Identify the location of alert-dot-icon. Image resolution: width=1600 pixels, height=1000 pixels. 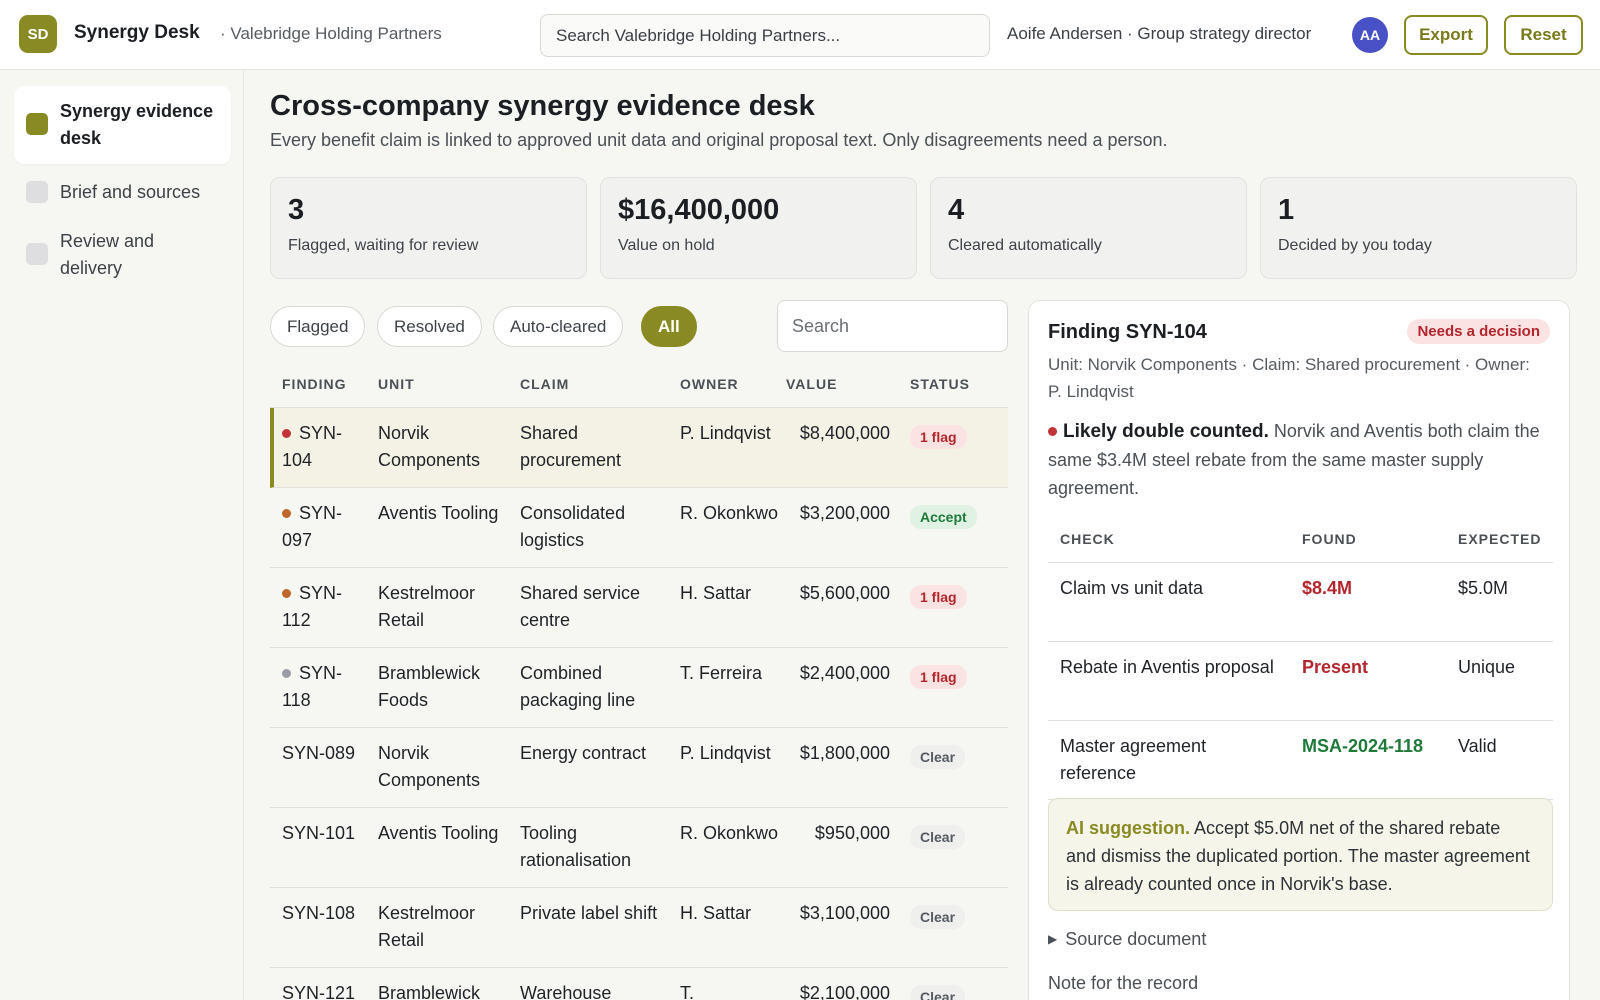
(1052, 431).